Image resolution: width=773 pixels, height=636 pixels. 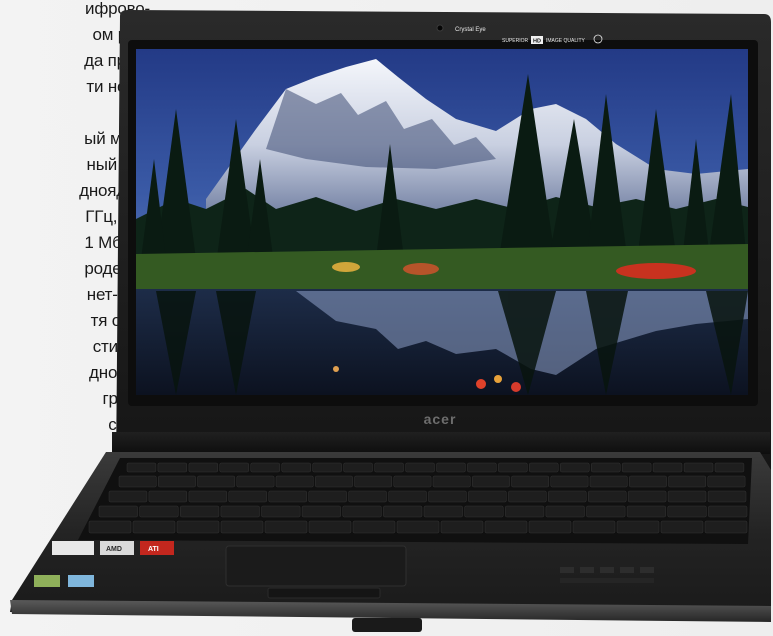 I want to click on webcam-icon, so click(x=440, y=28).